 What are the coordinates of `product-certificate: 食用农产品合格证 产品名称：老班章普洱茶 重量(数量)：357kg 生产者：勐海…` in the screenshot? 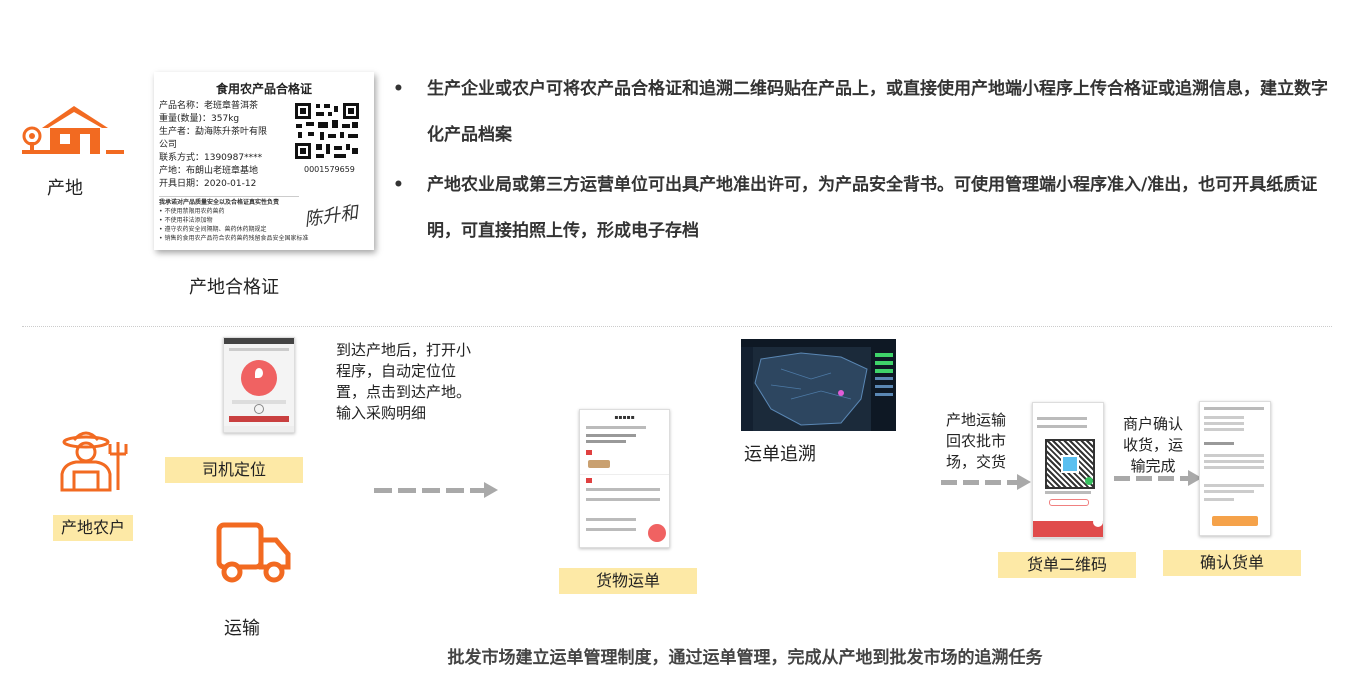 It's located at (264, 161).